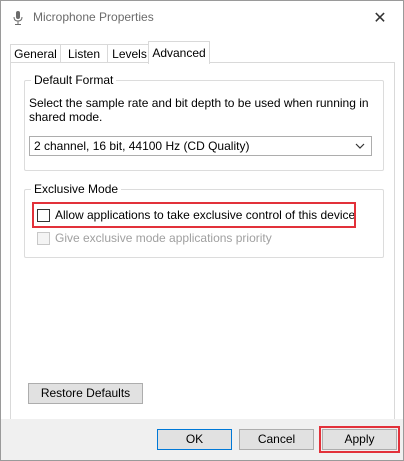 The image size is (404, 461). What do you see at coordinates (360, 146) in the screenshot?
I see `chevron-down-icon` at bounding box center [360, 146].